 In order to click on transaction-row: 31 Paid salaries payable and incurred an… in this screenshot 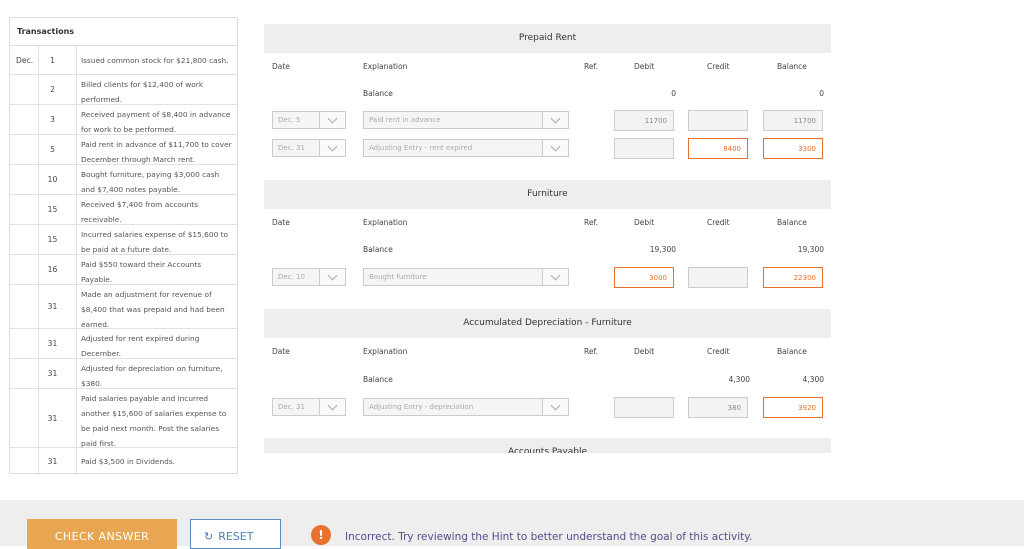, I will do `click(123, 418)`.